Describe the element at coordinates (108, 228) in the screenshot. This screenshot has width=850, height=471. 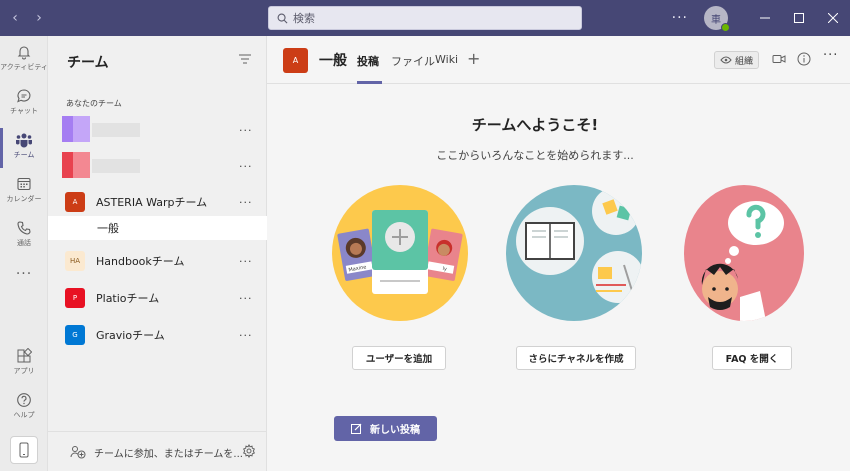
I see `channel-name: 一般` at that location.